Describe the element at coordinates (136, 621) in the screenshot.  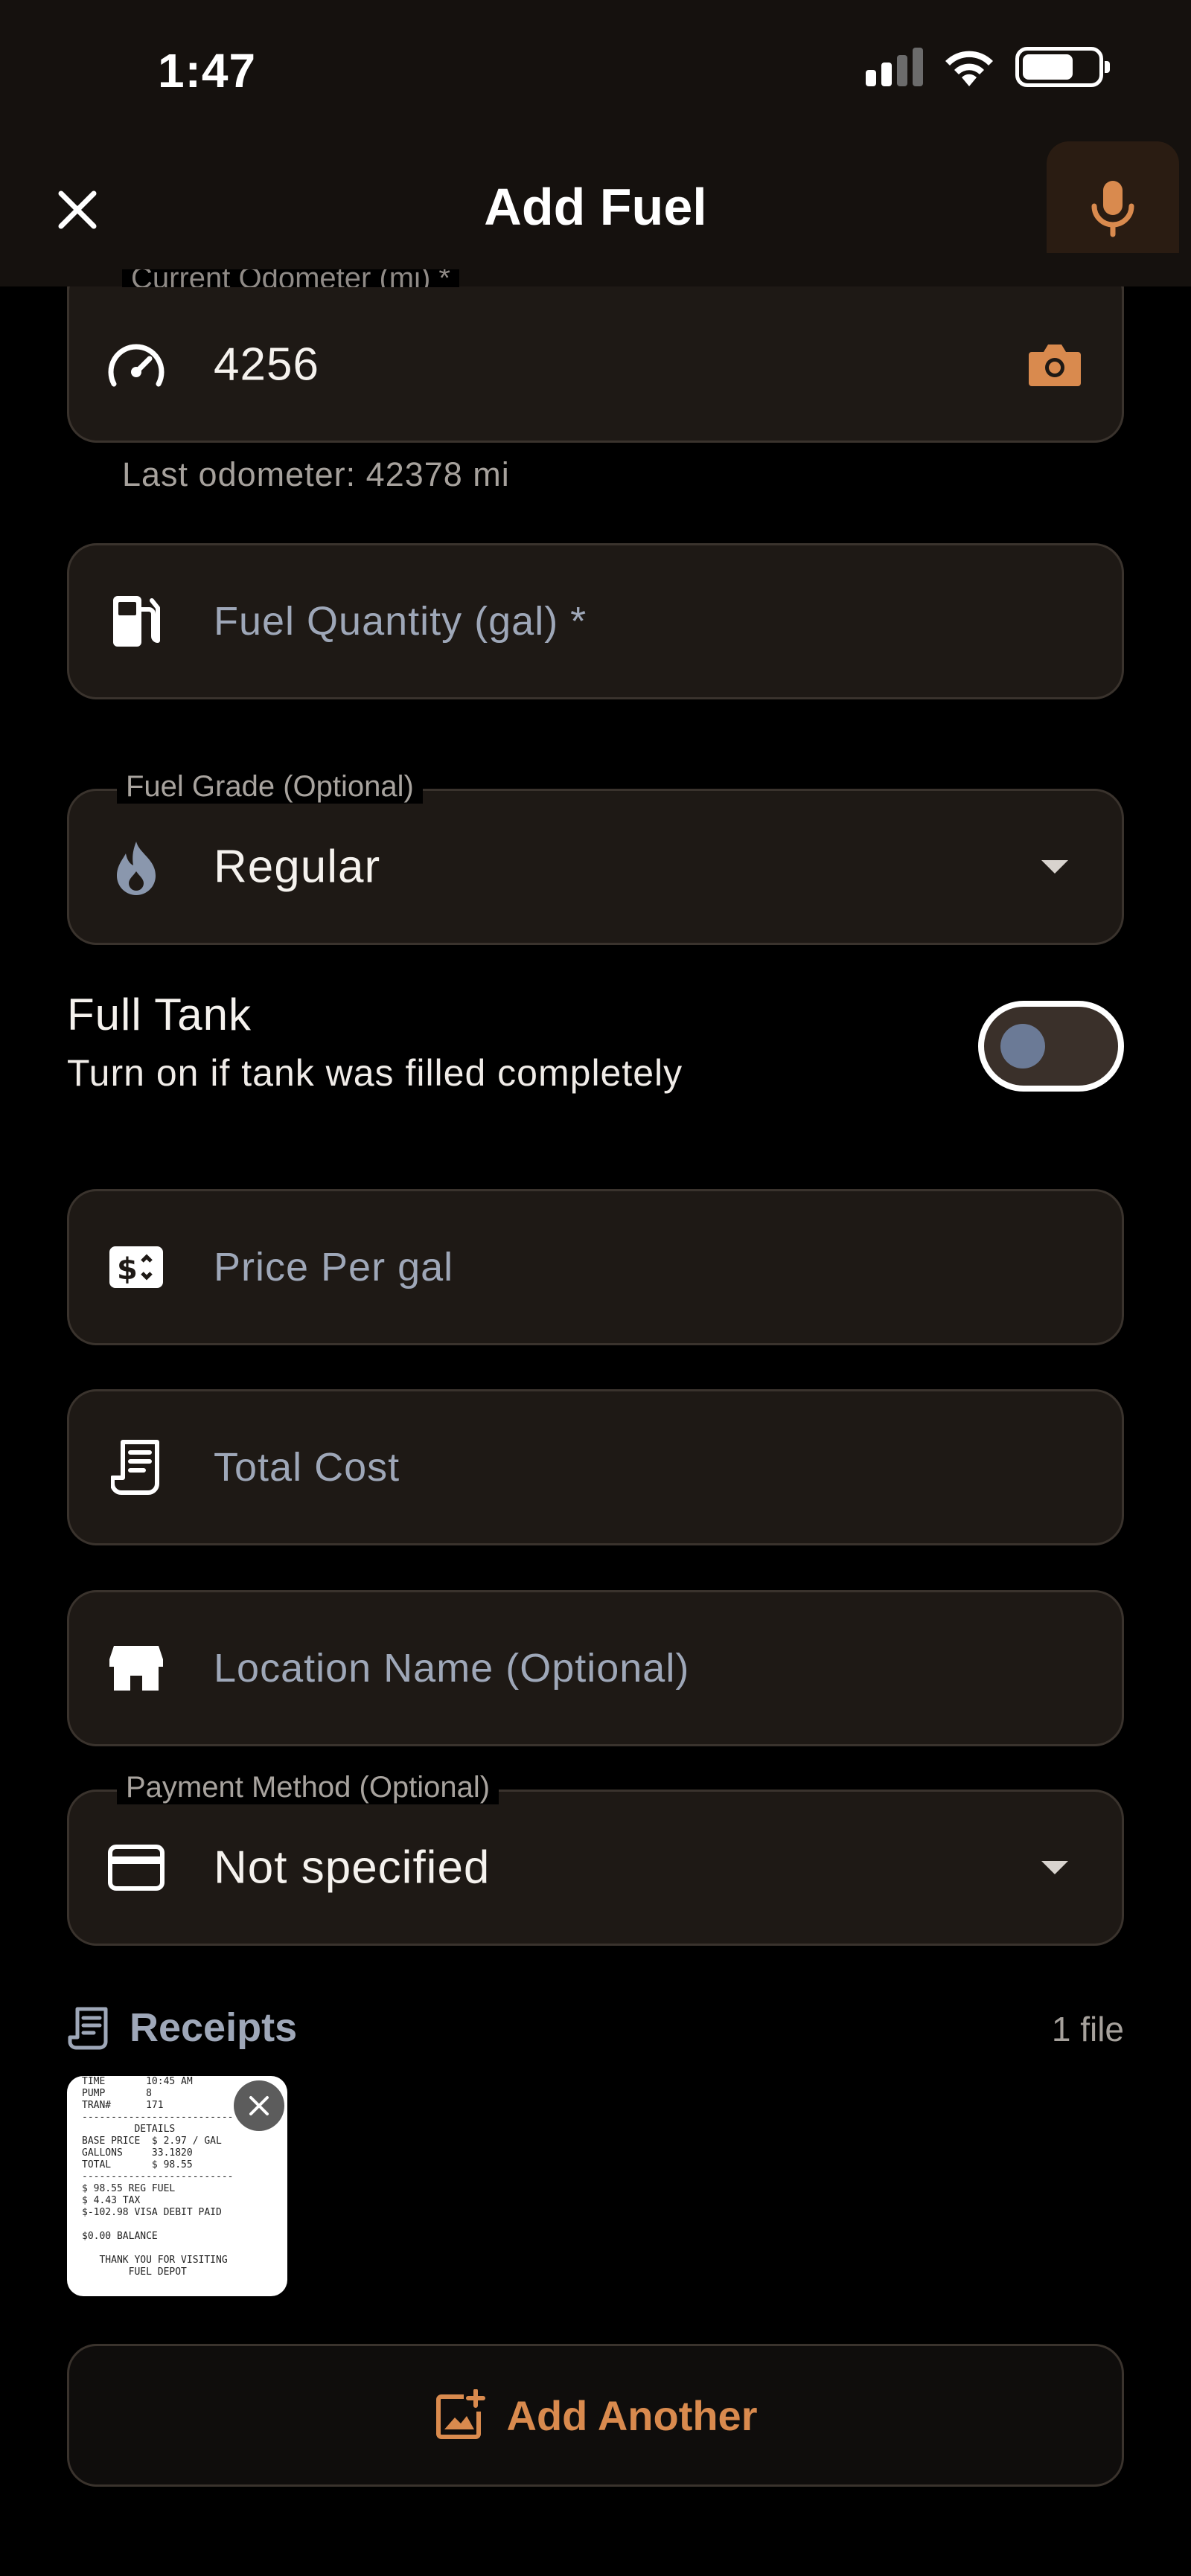
I see `fuel-pump-icon` at that location.